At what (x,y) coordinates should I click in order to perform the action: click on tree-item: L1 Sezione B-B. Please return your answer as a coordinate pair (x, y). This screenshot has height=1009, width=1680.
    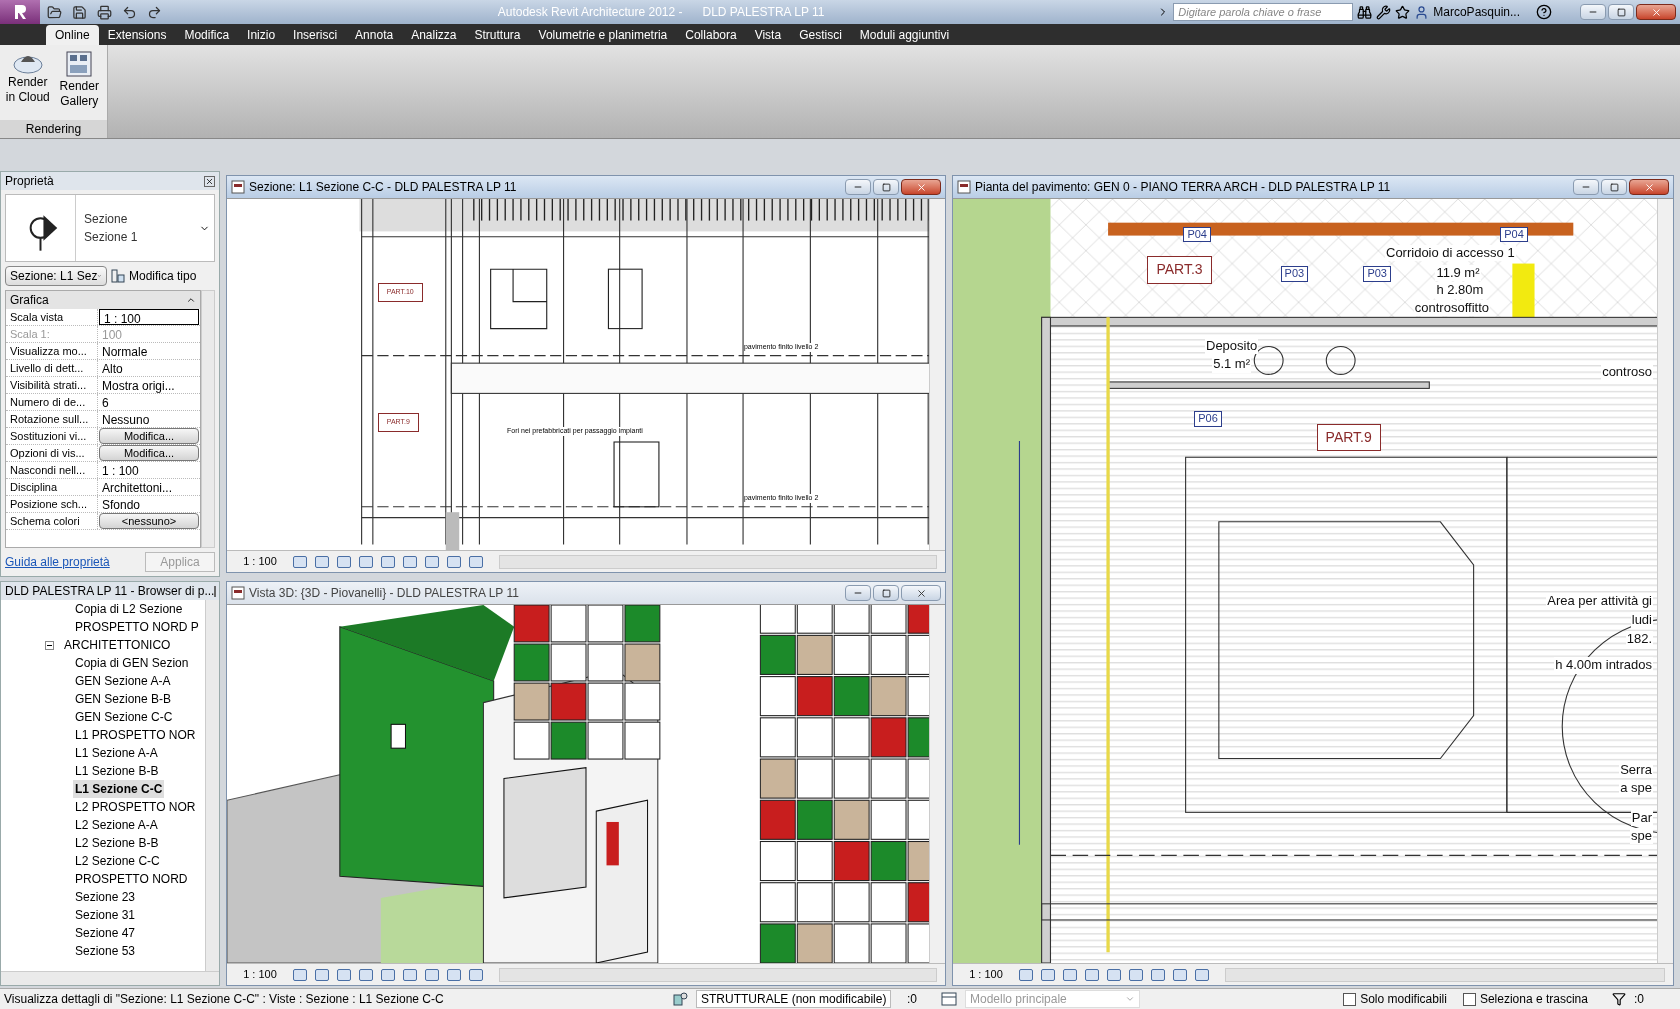
    Looking at the image, I should click on (117, 771).